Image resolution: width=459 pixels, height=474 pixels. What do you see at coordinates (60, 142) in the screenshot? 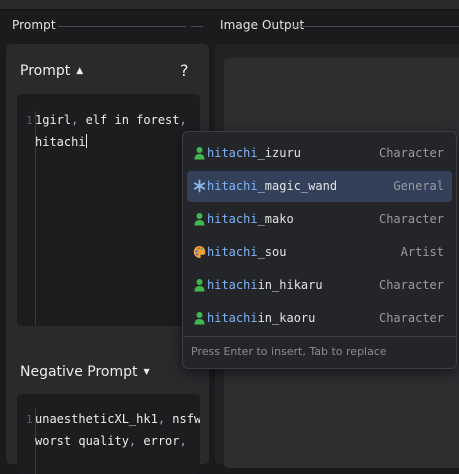
I see `prompt-token: hitachi` at bounding box center [60, 142].